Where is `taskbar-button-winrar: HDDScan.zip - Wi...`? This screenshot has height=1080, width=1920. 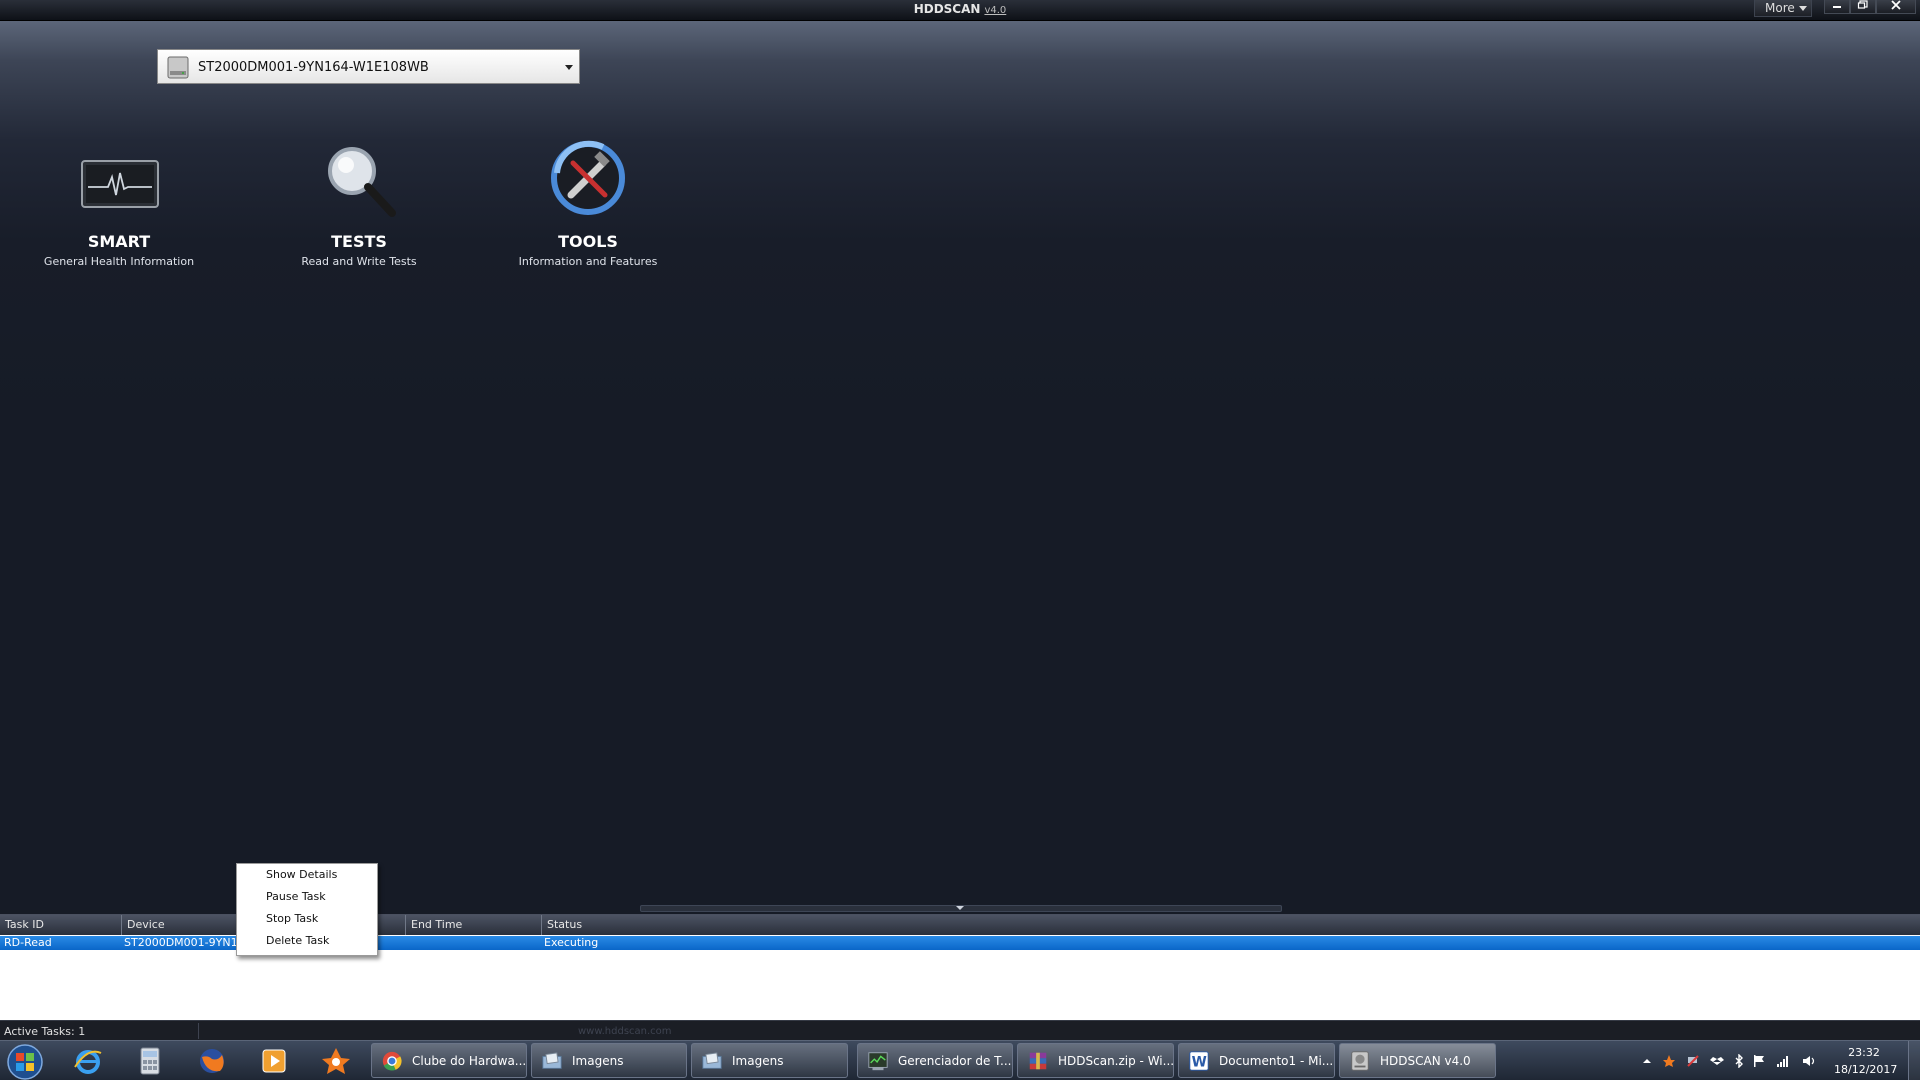 taskbar-button-winrar: HDDScan.zip - Wi... is located at coordinates (1095, 1060).